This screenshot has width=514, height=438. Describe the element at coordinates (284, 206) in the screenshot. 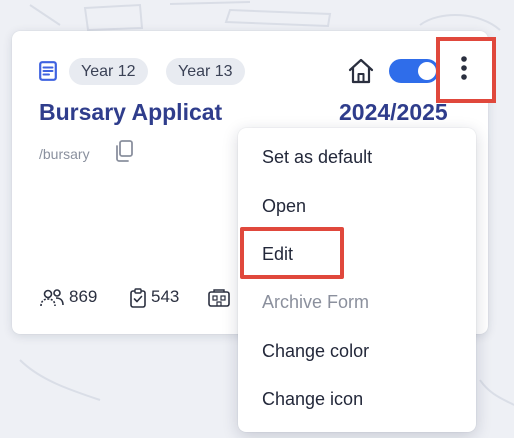

I see `menu-item-open: Open` at that location.